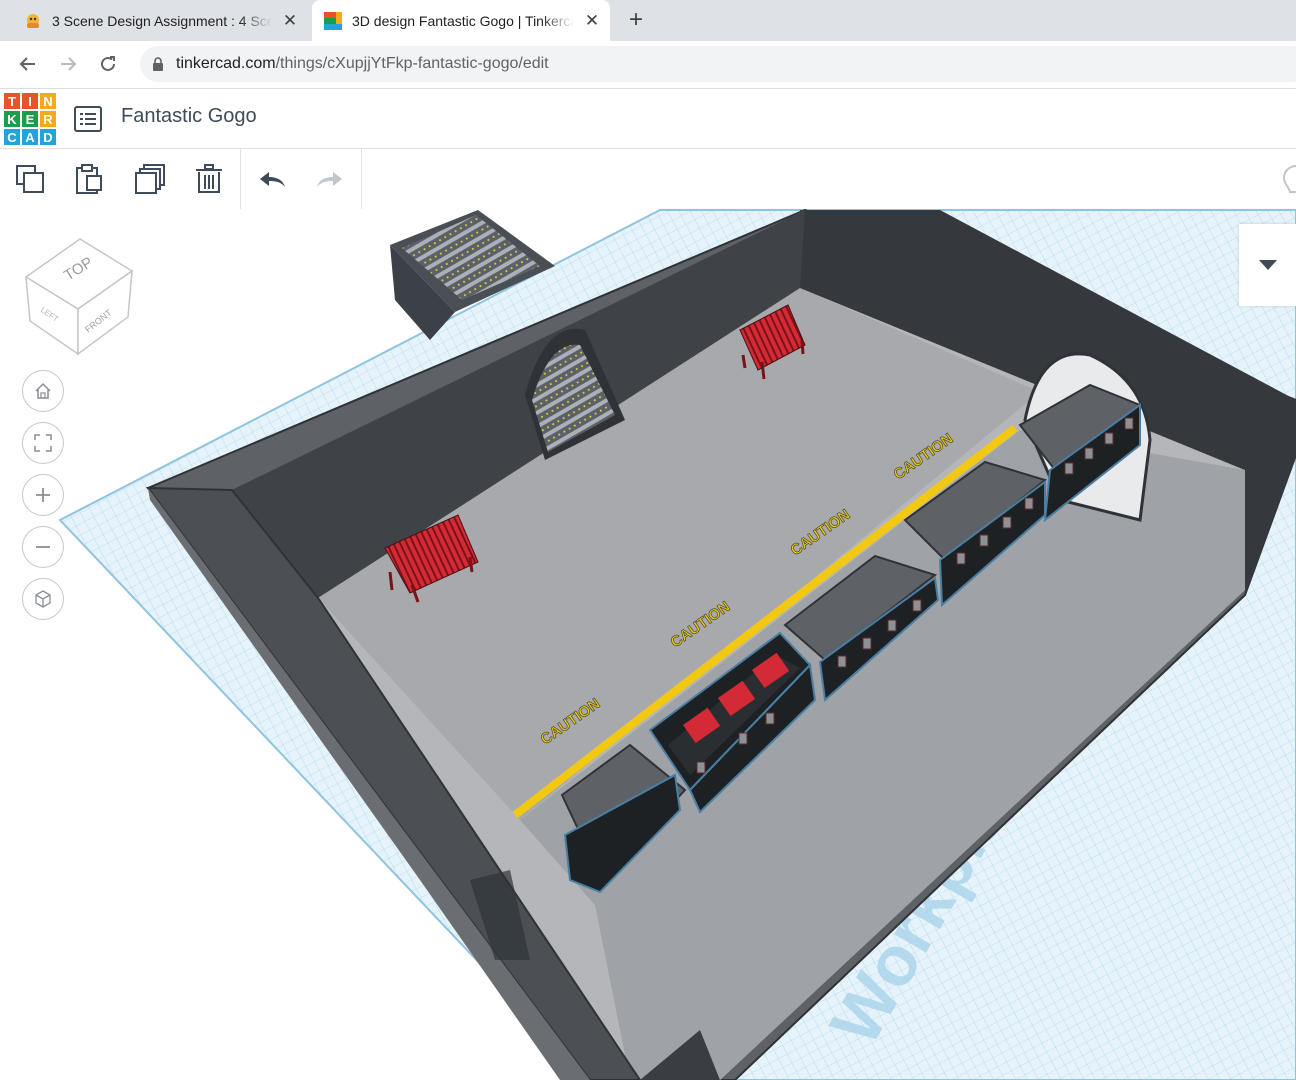  I want to click on logo-letter: I, so click(30, 101).